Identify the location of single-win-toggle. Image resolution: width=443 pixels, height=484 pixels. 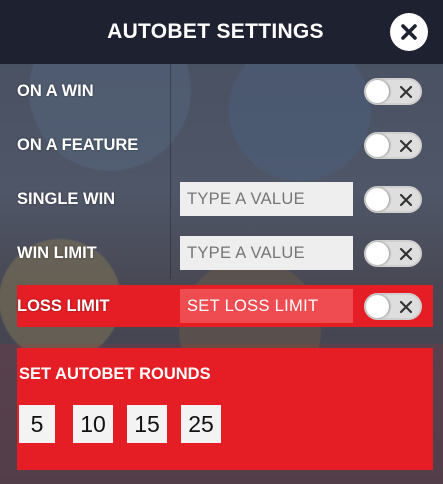
(393, 199).